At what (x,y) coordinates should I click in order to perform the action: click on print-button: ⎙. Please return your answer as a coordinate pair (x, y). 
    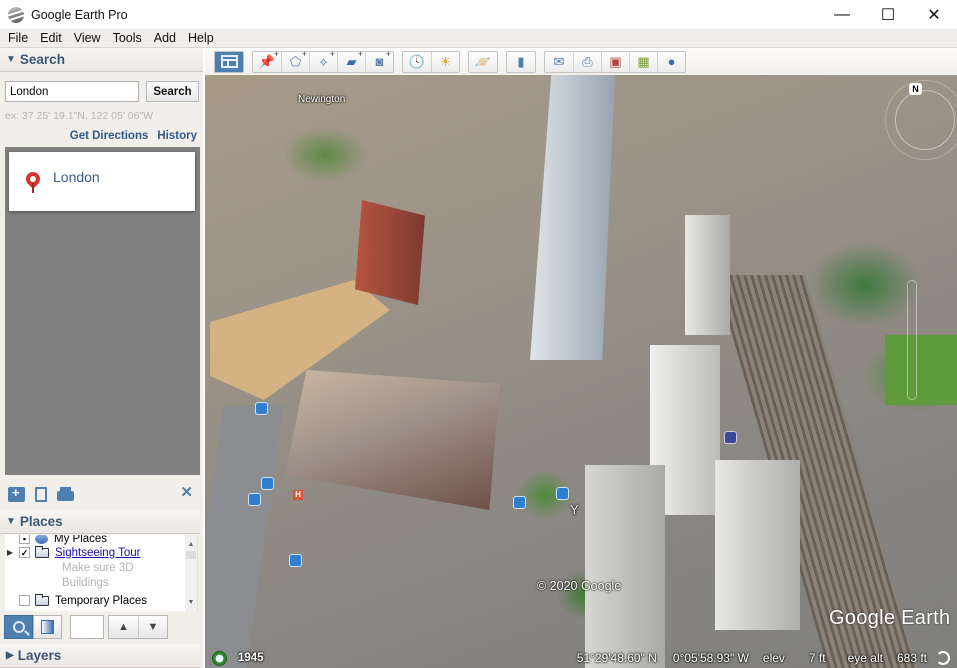
    Looking at the image, I should click on (587, 61).